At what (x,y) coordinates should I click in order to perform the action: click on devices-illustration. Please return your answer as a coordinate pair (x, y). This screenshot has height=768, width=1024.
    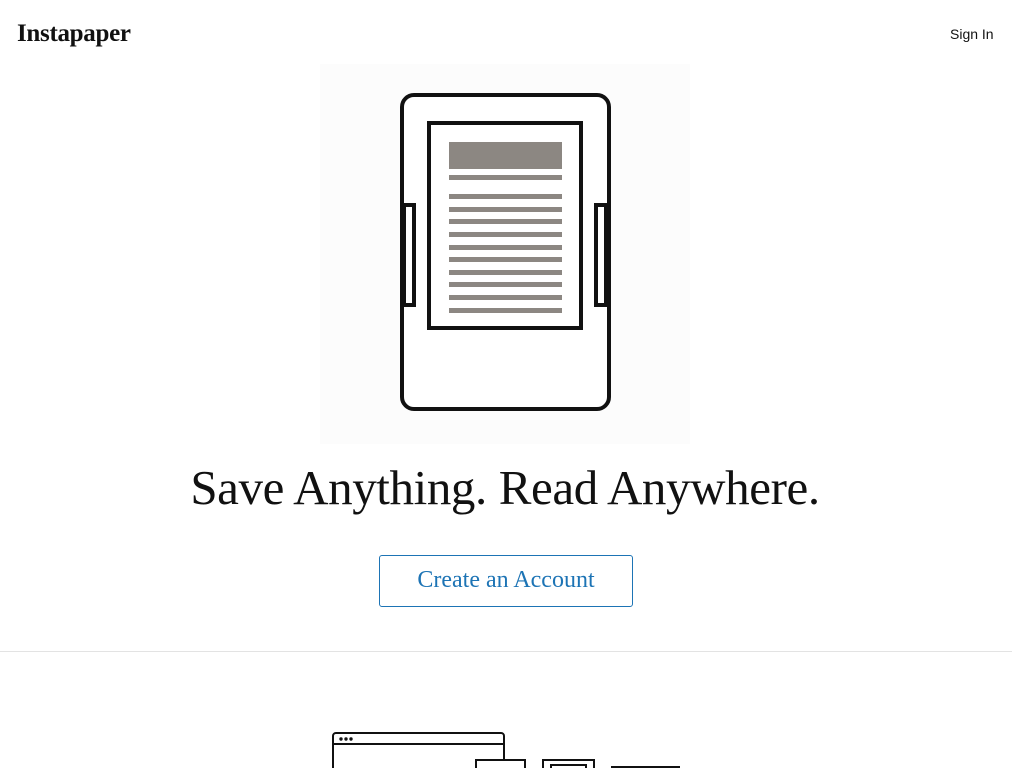
    Looking at the image, I should click on (510, 749).